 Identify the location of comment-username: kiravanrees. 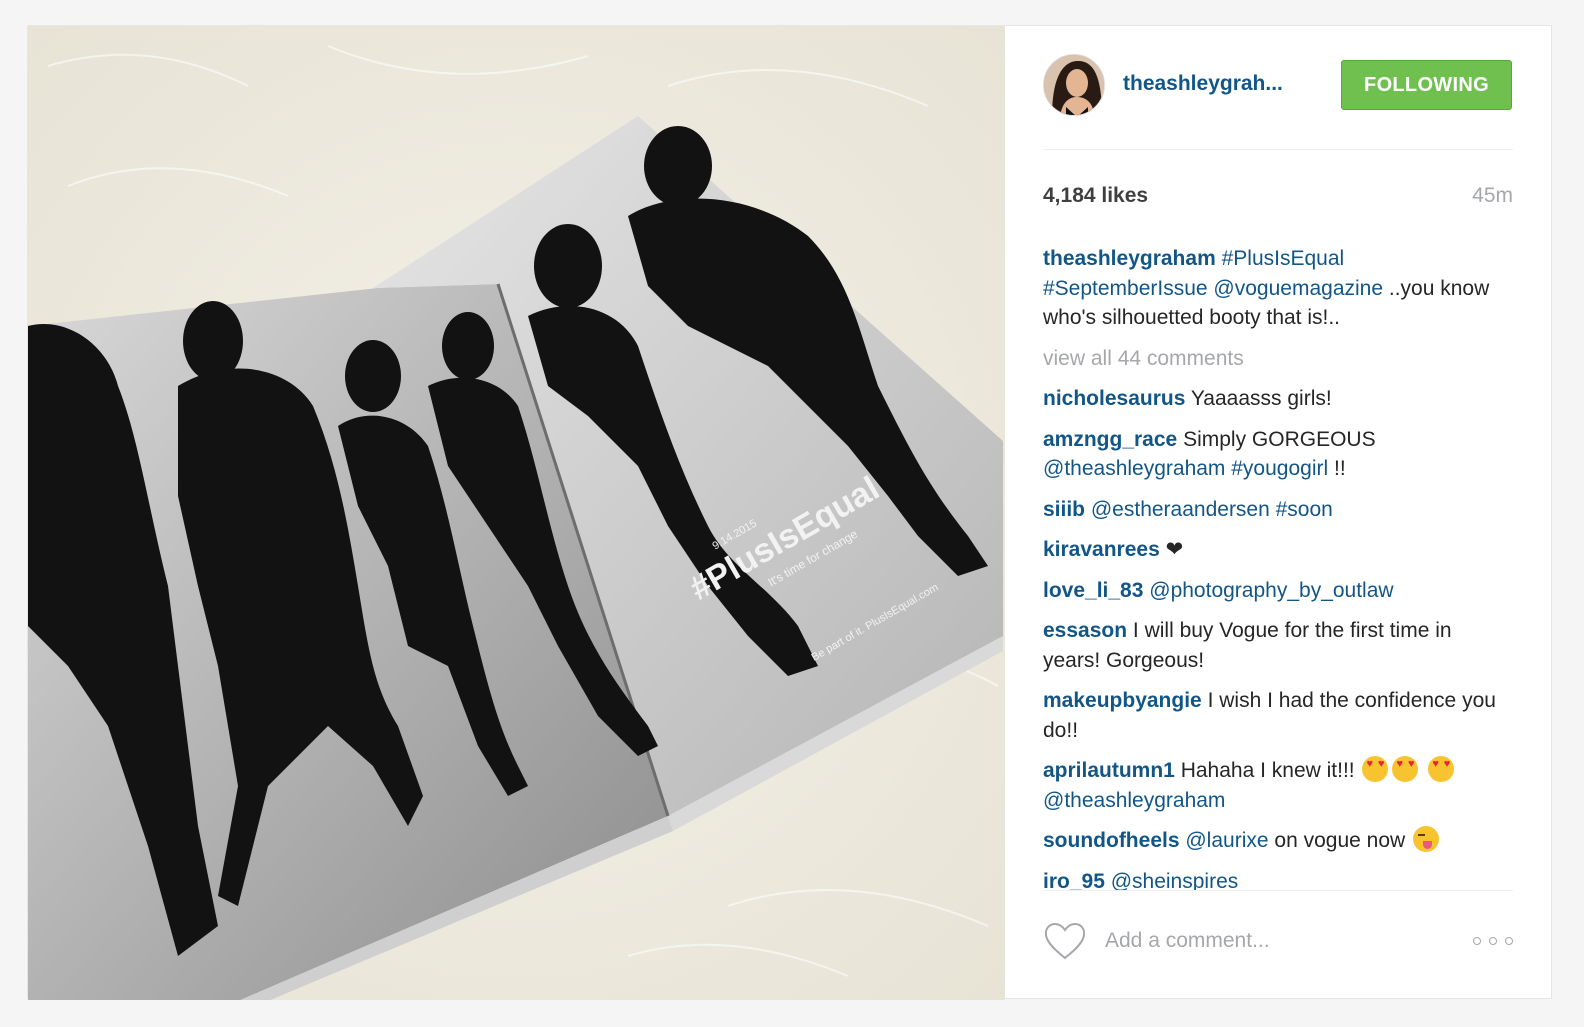
(1101, 549).